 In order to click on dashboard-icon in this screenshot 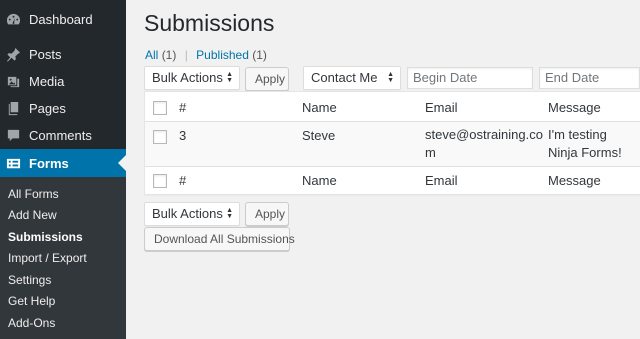, I will do `click(13, 20)`.